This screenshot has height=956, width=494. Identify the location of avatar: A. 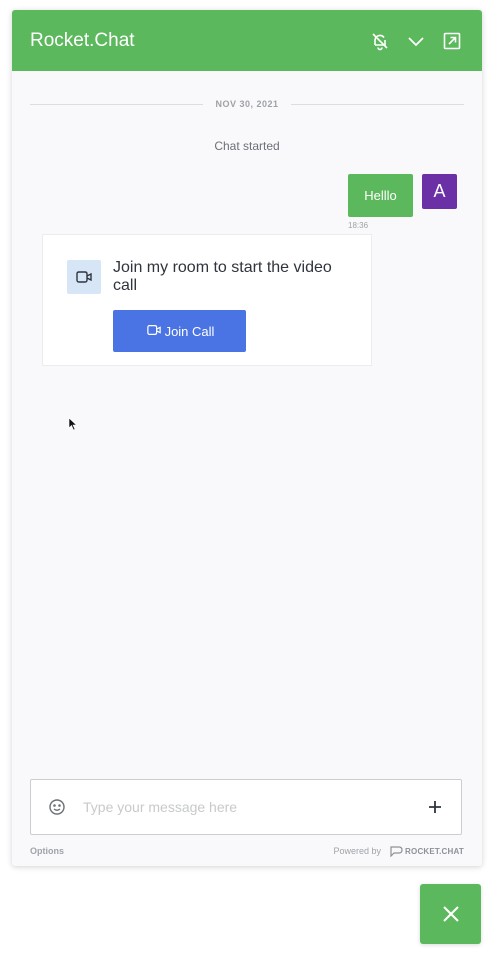
(439, 191).